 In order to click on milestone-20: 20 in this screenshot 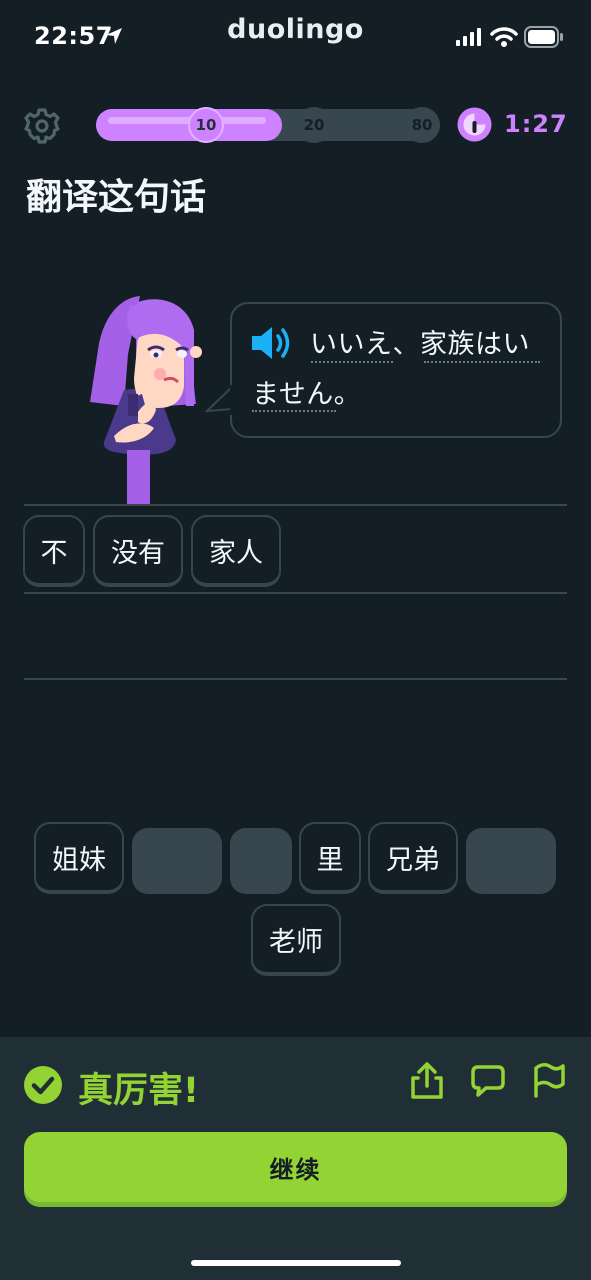, I will do `click(314, 125)`.